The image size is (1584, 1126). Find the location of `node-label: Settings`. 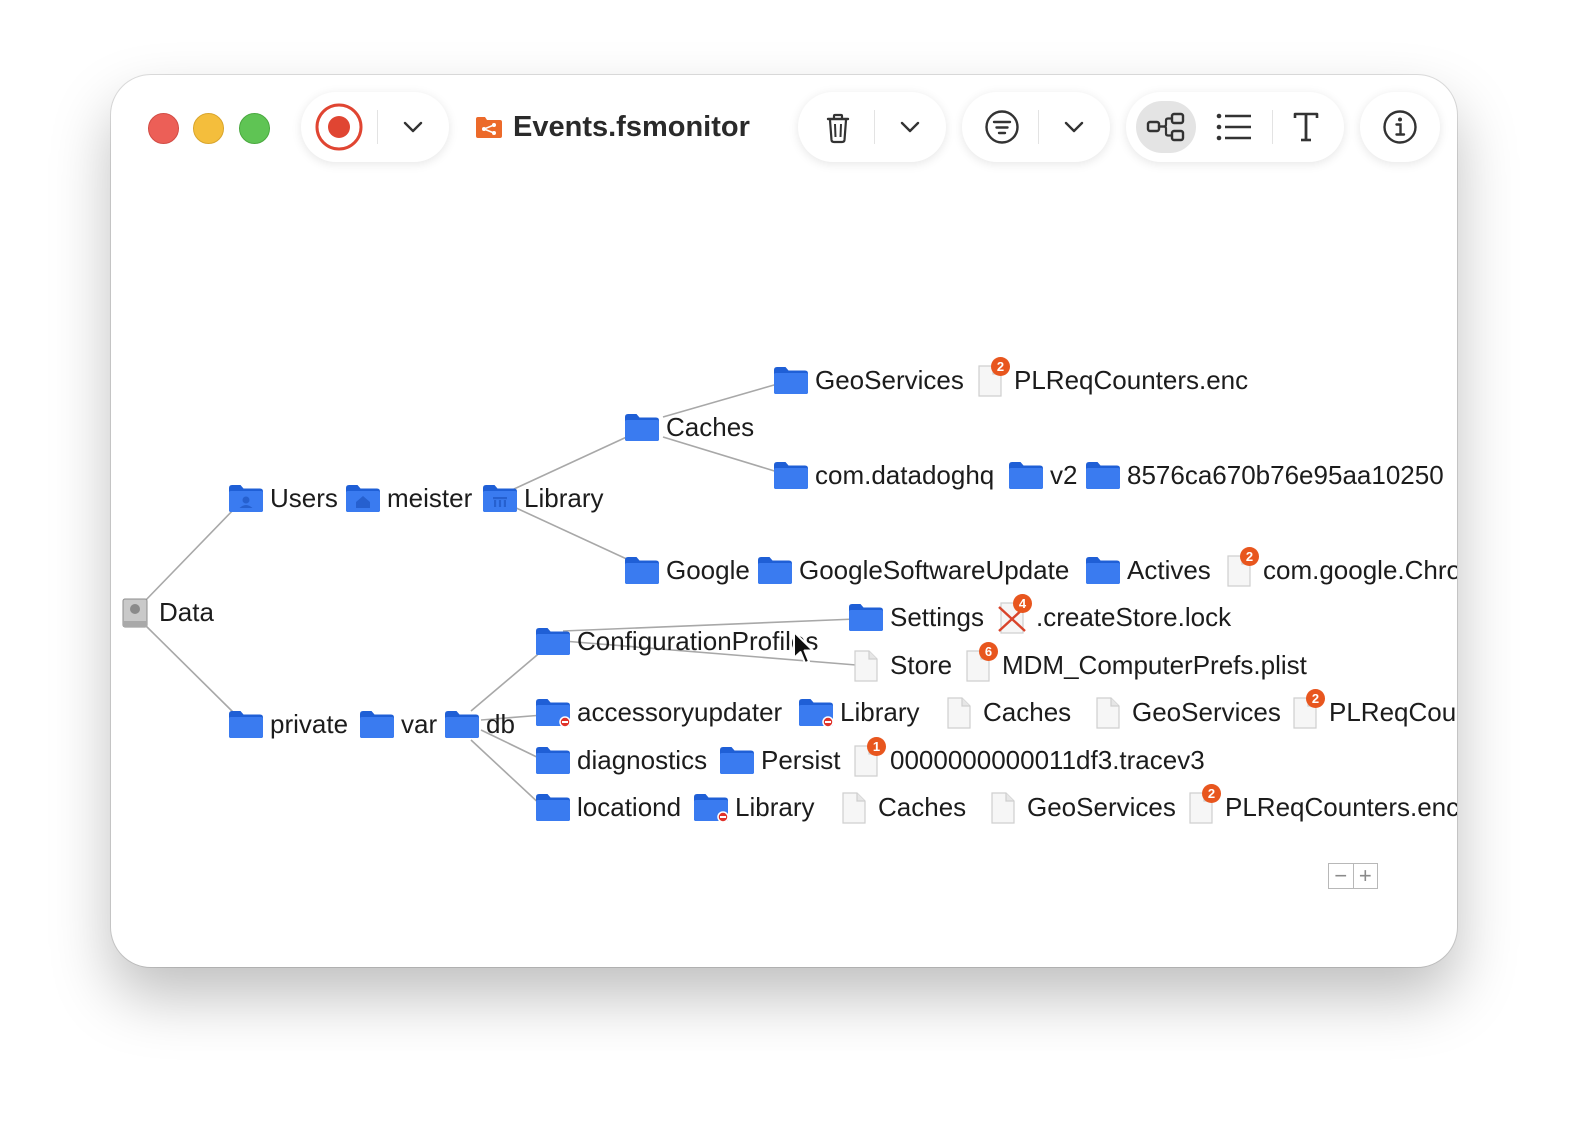

node-label: Settings is located at coordinates (937, 616).